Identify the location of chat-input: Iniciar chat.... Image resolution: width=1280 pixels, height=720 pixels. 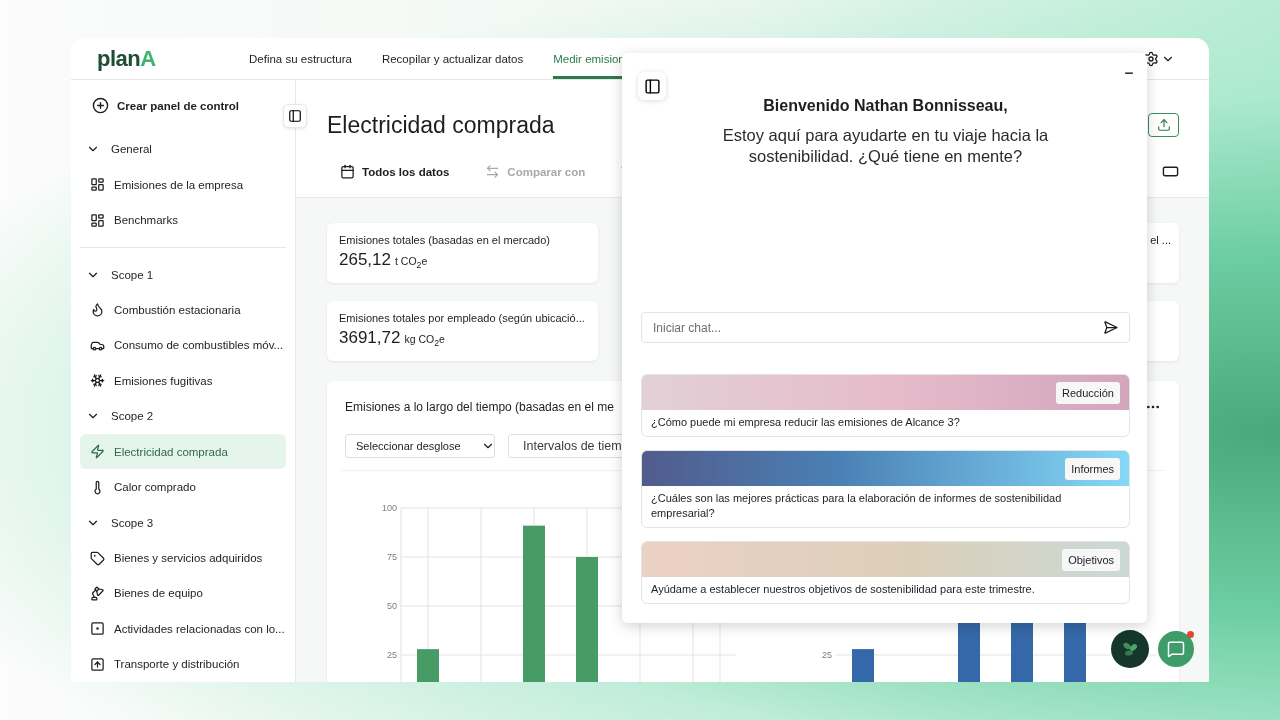
(885, 327).